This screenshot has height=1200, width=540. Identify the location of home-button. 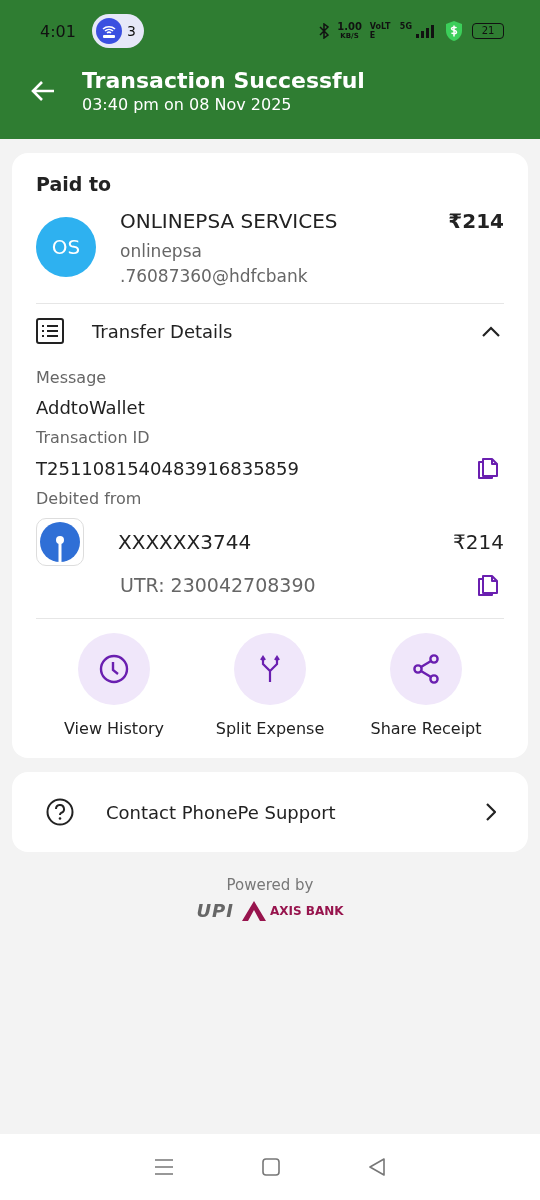
(271, 1167).